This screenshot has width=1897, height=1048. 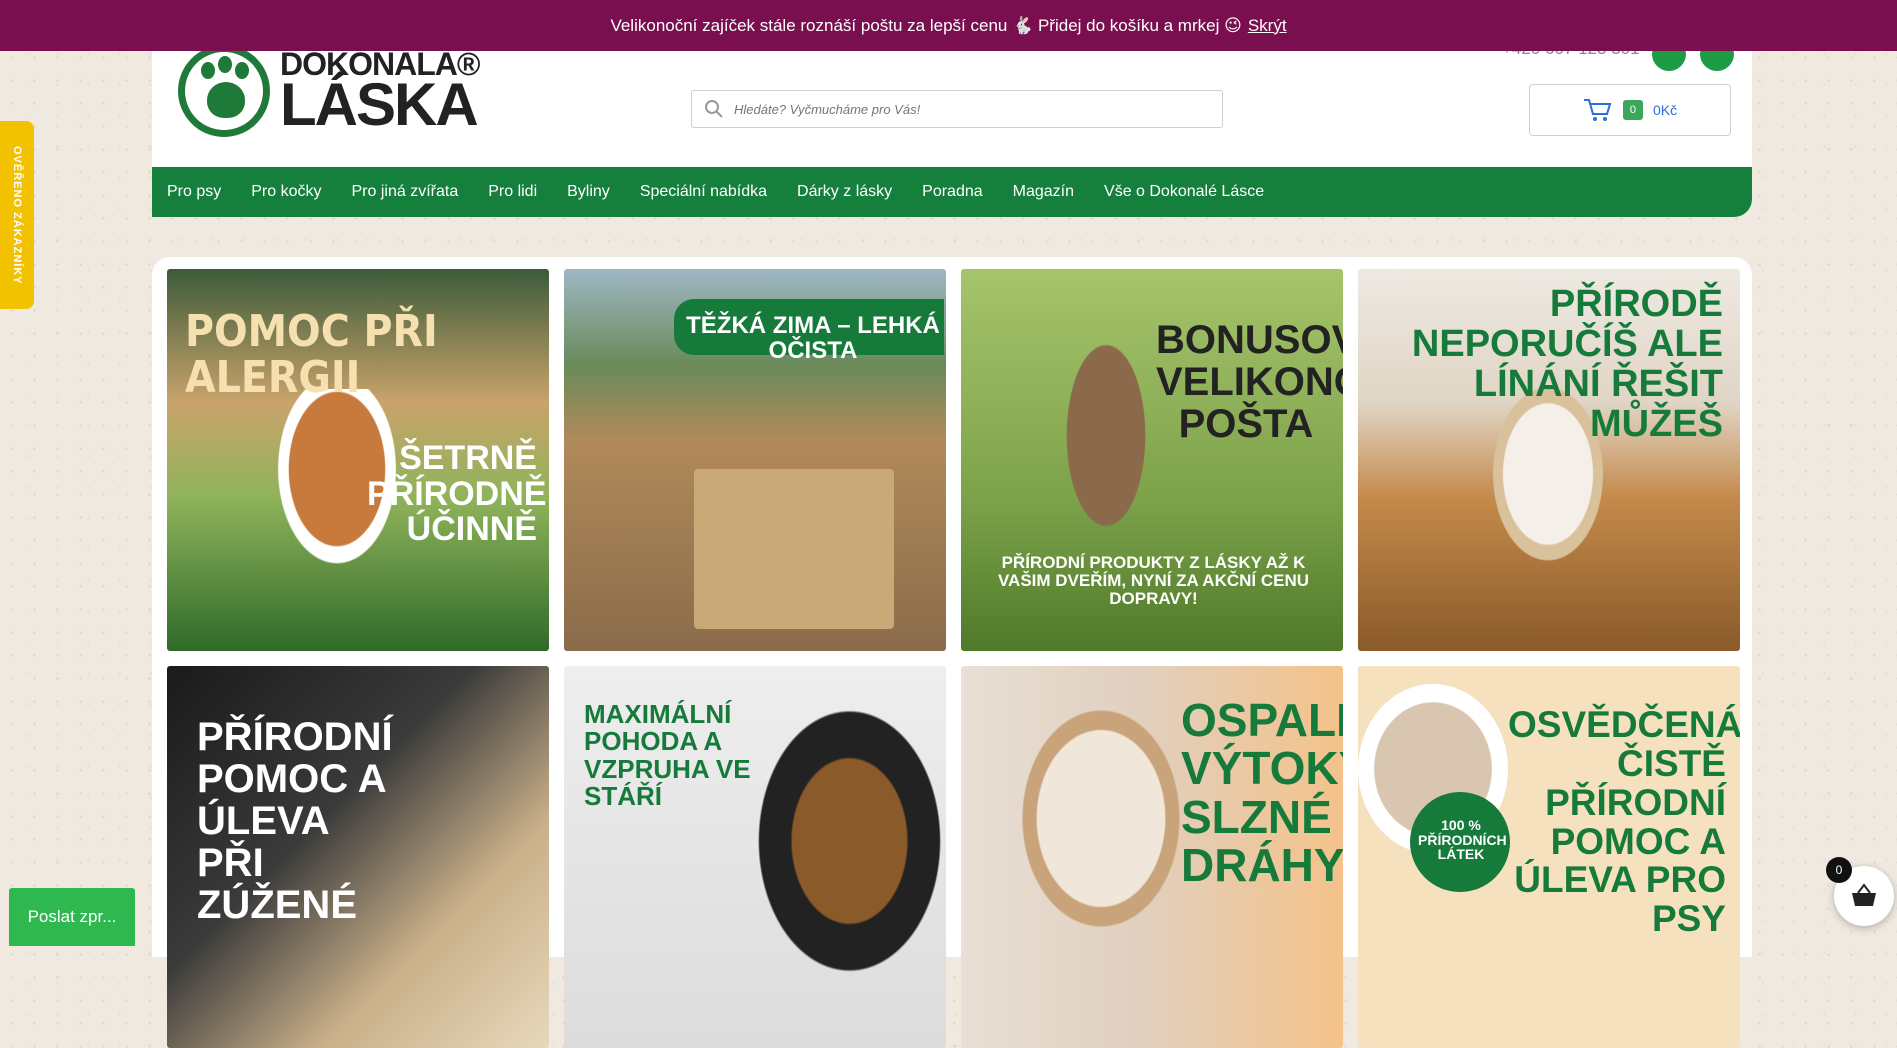 I want to click on banner-tile-linani: PŘÍRODĚ NEPORUČÍŠ ALE LÍNÁNÍ ŘEŠIT MŮŽEŠ, so click(x=1549, y=460).